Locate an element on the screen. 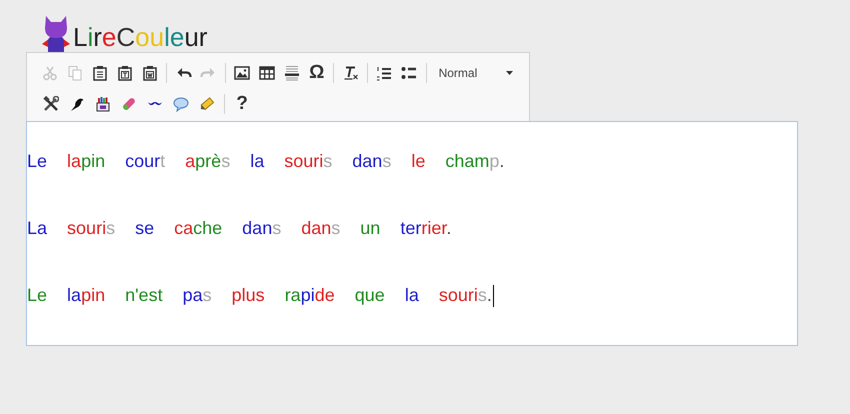  paste-icon is located at coordinates (100, 72).